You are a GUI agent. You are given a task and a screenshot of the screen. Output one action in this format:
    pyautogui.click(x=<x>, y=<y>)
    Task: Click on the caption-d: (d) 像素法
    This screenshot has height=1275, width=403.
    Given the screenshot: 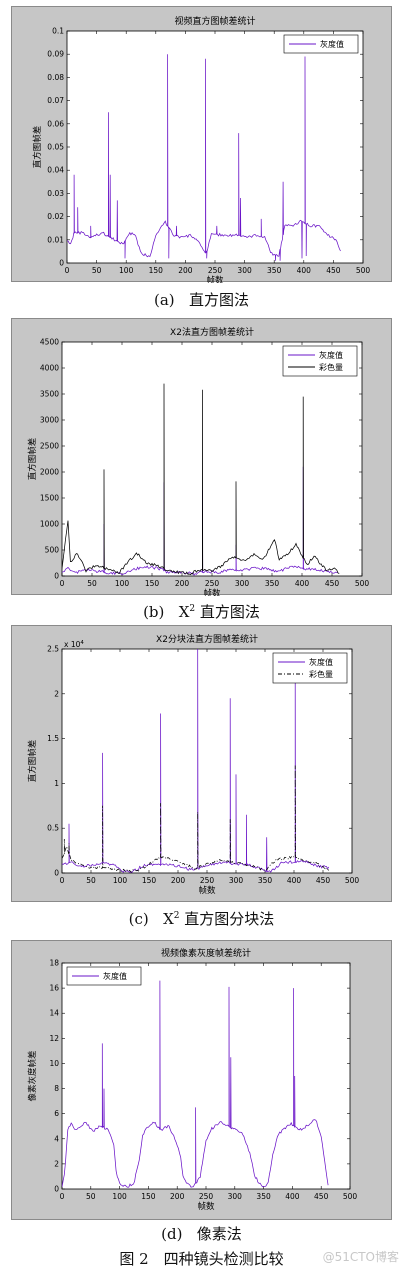 What is the action you would take?
    pyautogui.click(x=201, y=1233)
    